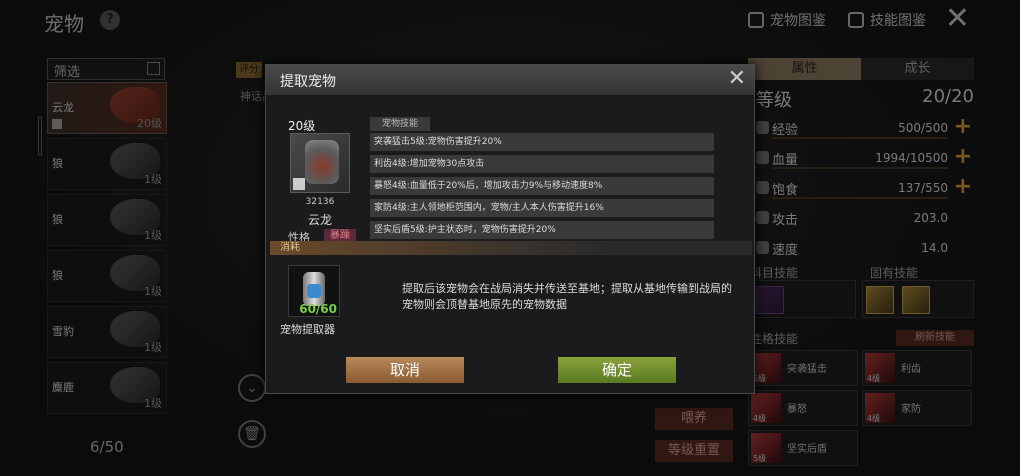  Describe the element at coordinates (737, 79) in the screenshot. I see `close-icon: ✕` at that location.